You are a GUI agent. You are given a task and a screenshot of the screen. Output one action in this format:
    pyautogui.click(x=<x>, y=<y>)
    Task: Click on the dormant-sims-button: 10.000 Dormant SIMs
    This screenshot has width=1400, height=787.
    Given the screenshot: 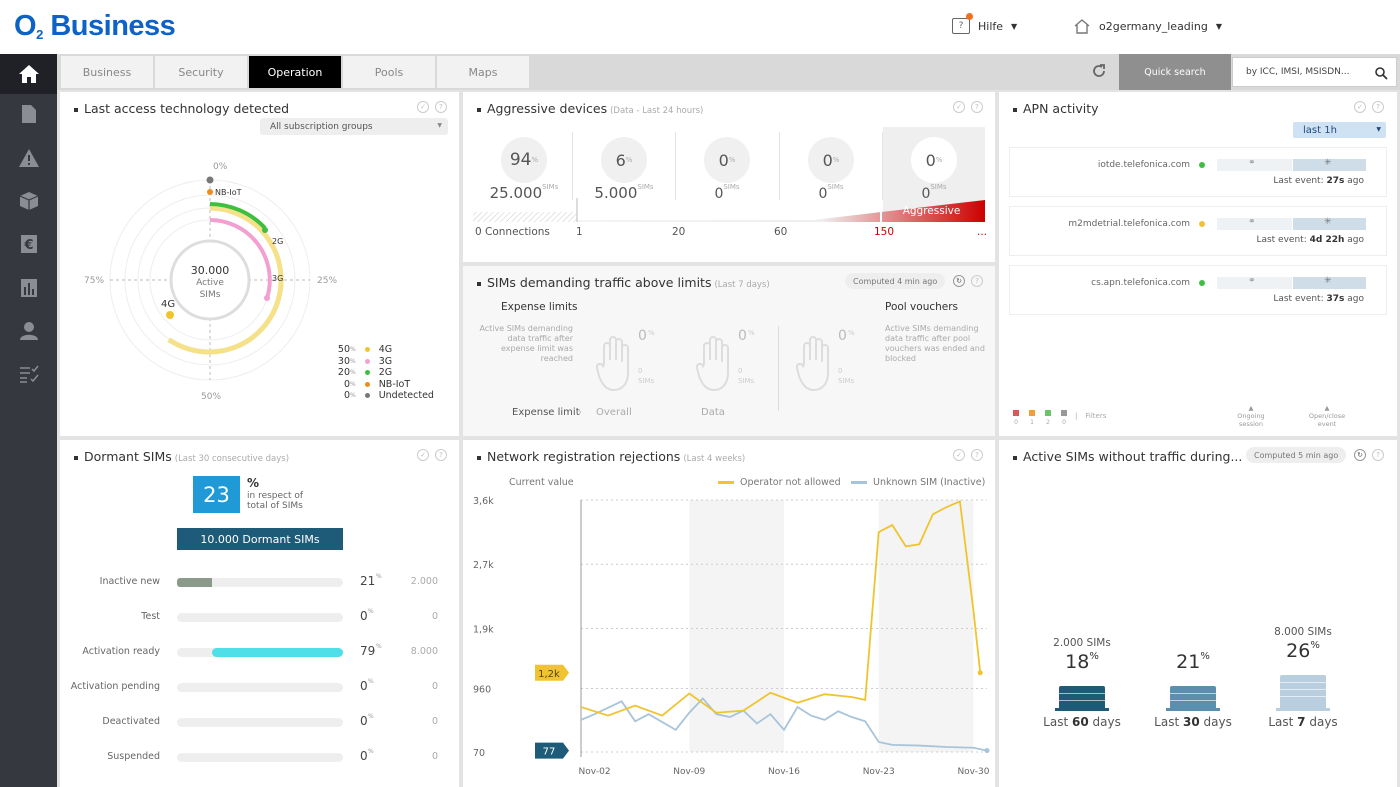 What is the action you would take?
    pyautogui.click(x=260, y=539)
    